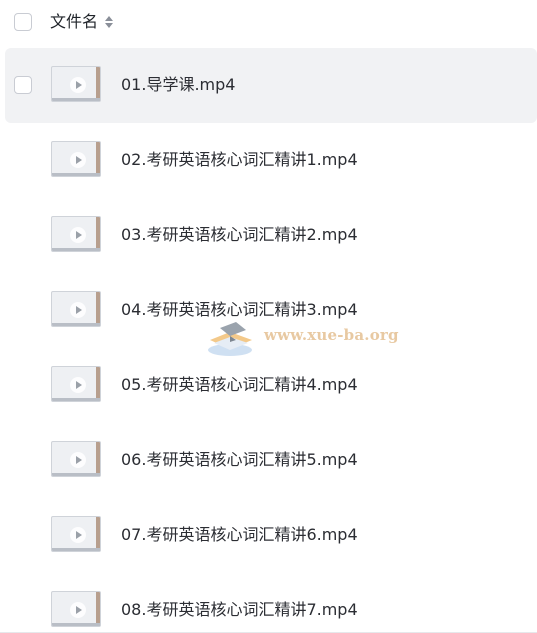 This screenshot has width=537, height=633. What do you see at coordinates (239, 460) in the screenshot?
I see `file-name: 06.考研英语核心词汇精讲5.mp4` at bounding box center [239, 460].